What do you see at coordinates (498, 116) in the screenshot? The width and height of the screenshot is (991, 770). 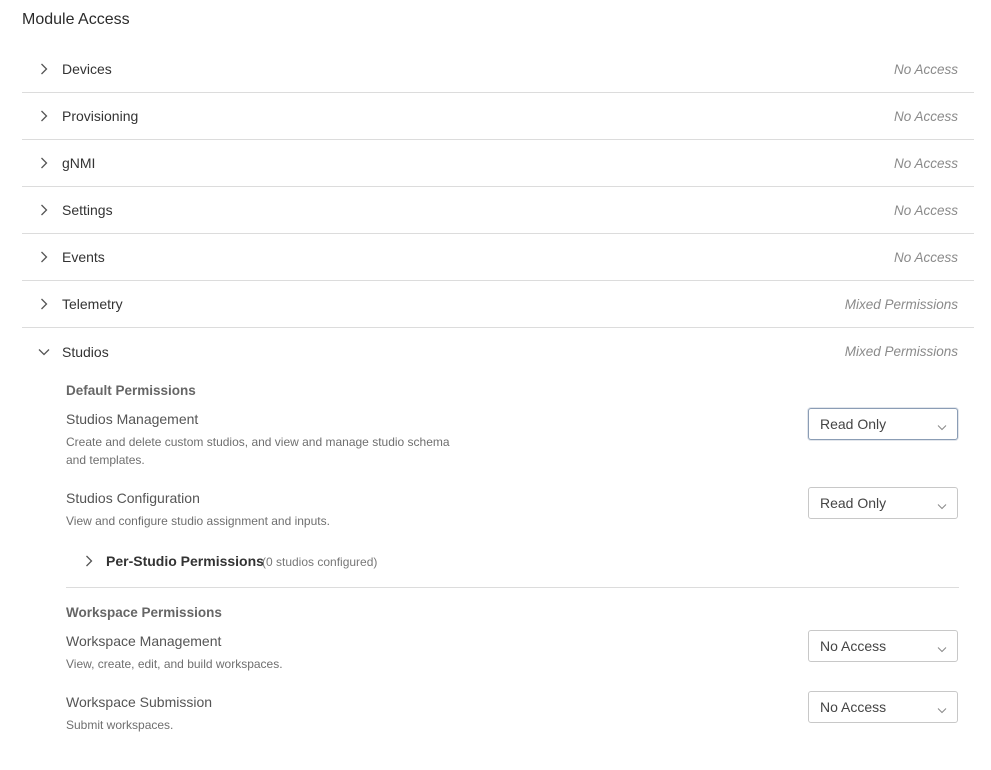 I see `module-row-provisioning: Provisioning No Access` at bounding box center [498, 116].